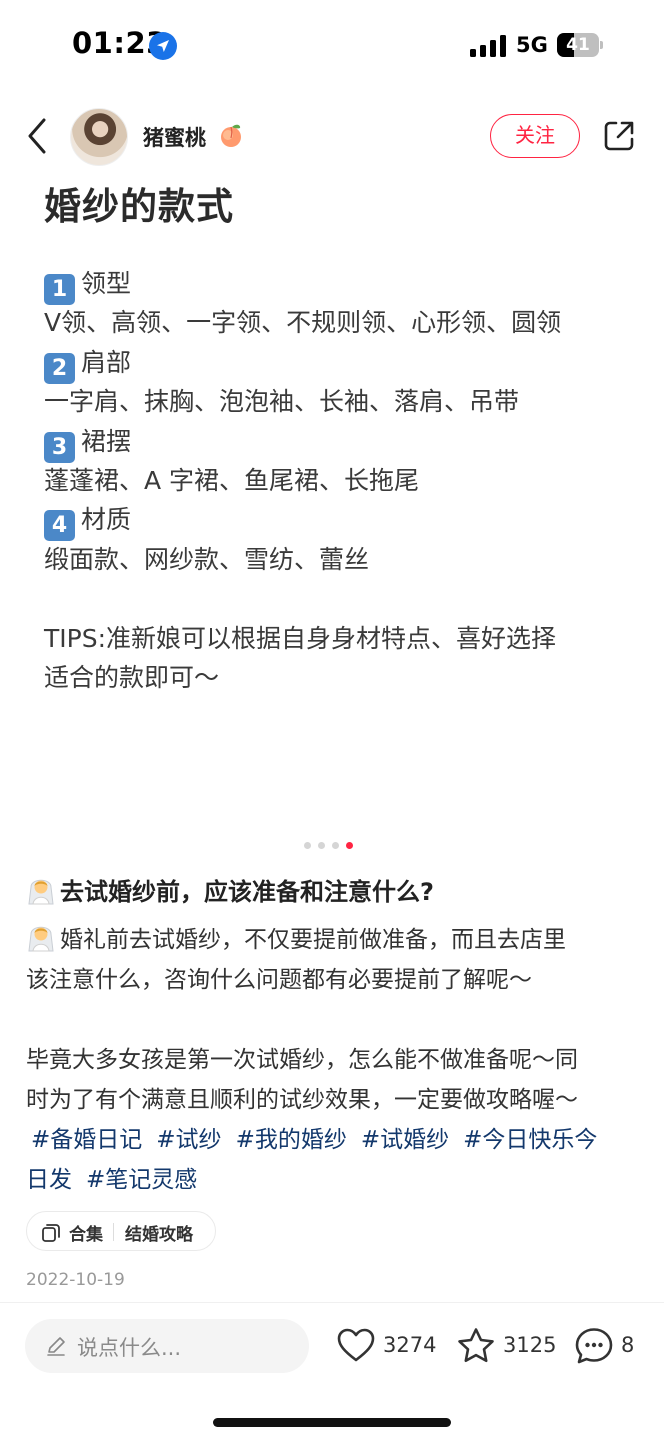 This screenshot has height=1439, width=664. Describe the element at coordinates (302, 1060) in the screenshot. I see `body-line: 毕竟大多女孩是第一次试婚纱，怎么能不做准备呢～同` at that location.